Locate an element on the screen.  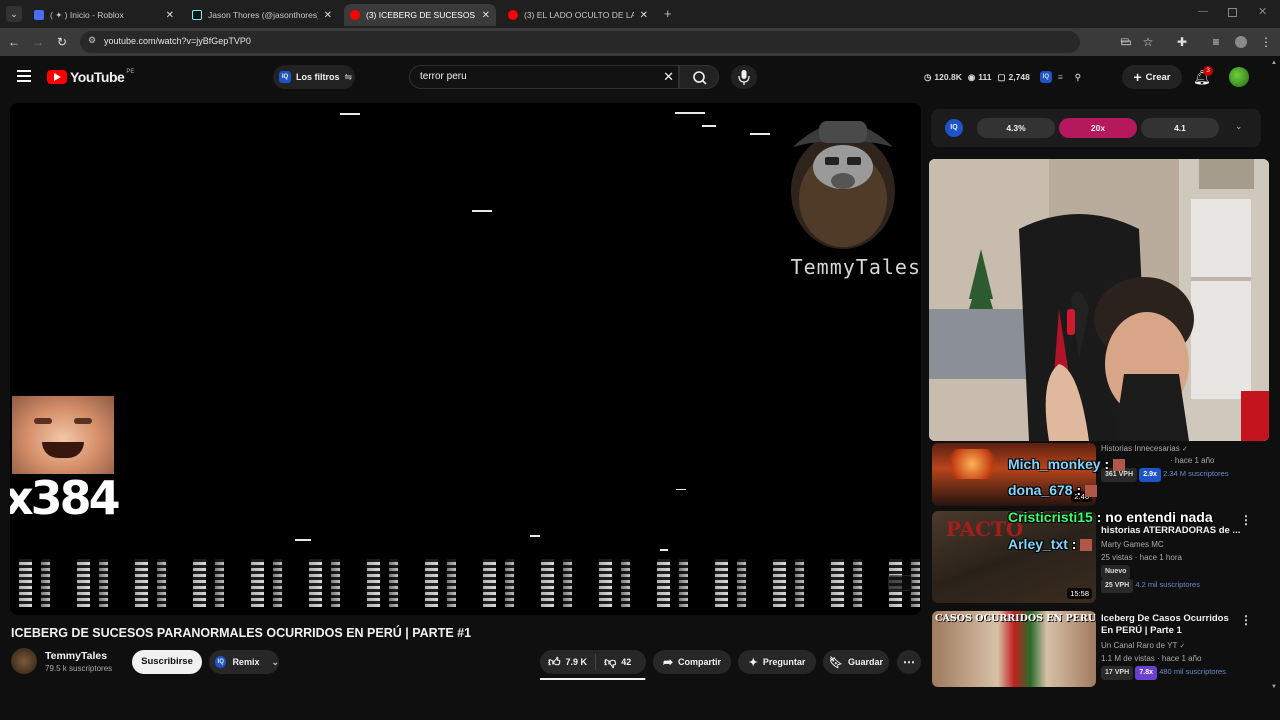
forward-arrow-icon: → is located at coordinates (38, 42).